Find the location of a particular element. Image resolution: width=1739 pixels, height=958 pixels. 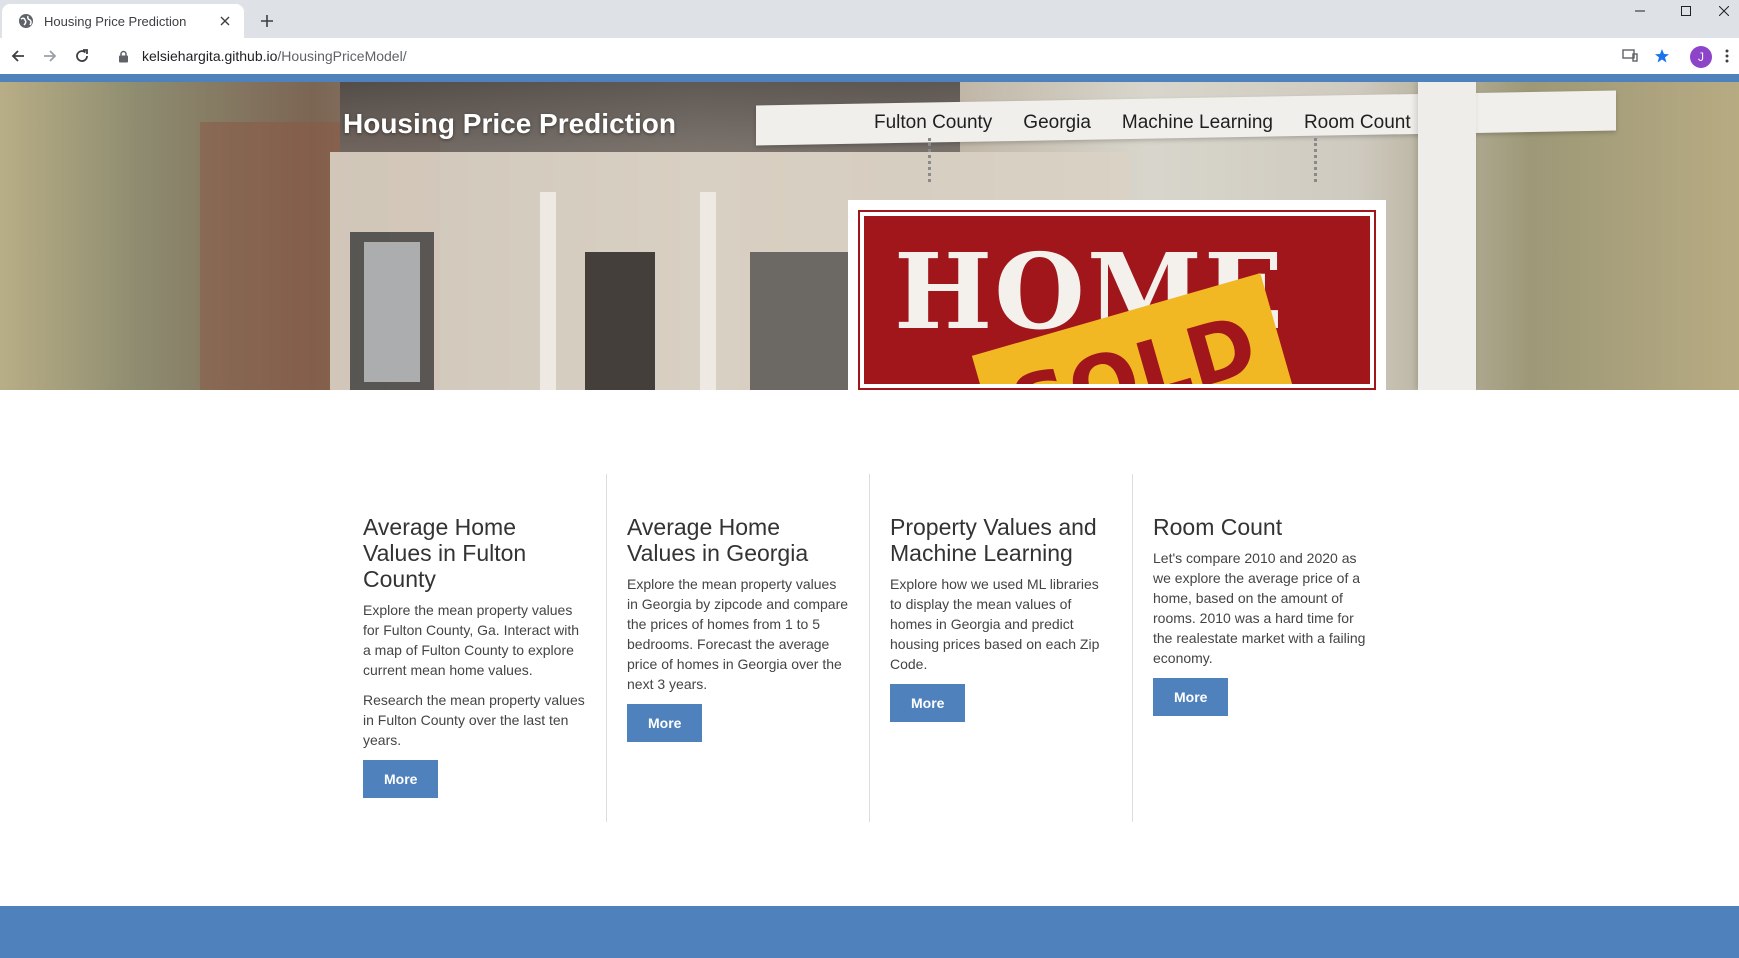

browser-tab: Housing Price Prediction is located at coordinates (123, 21).